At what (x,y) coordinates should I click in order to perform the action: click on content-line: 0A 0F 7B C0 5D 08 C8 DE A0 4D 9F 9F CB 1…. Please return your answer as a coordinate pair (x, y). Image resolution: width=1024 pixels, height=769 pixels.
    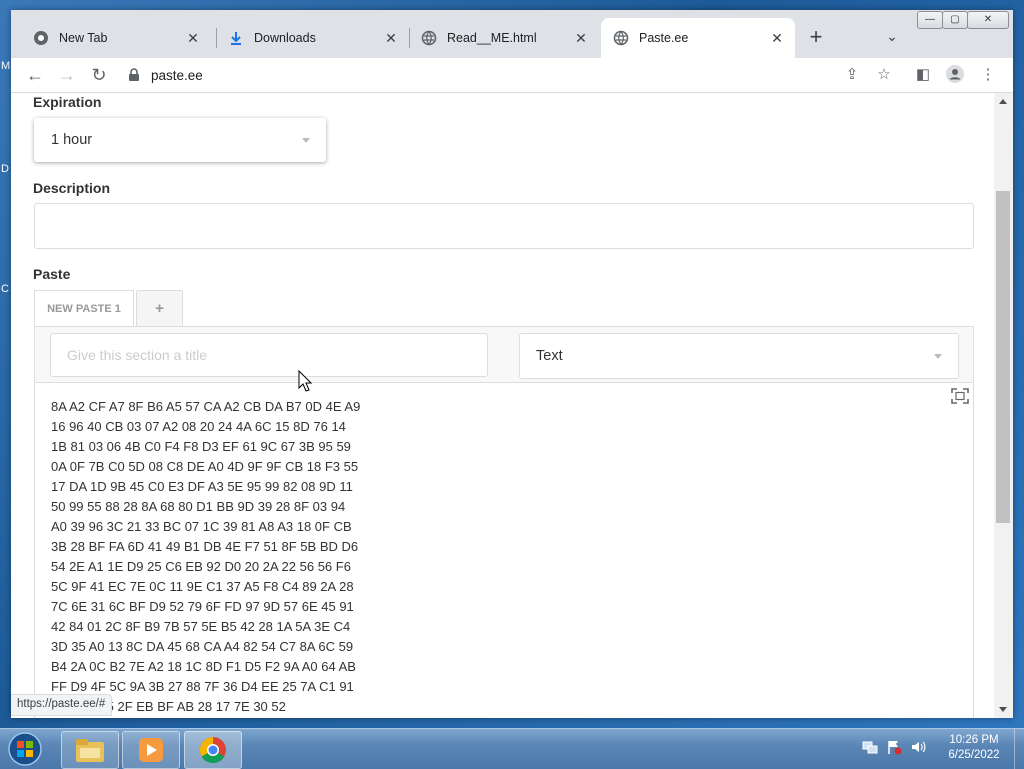
    Looking at the image, I should click on (205, 466).